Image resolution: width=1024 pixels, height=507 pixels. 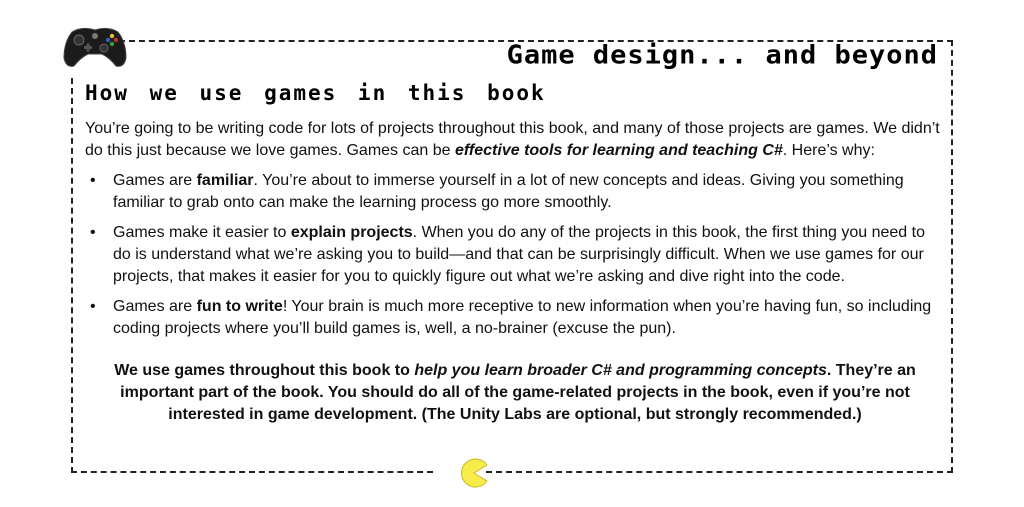 What do you see at coordinates (225, 180) in the screenshot?
I see `item-keyword: familiar` at bounding box center [225, 180].